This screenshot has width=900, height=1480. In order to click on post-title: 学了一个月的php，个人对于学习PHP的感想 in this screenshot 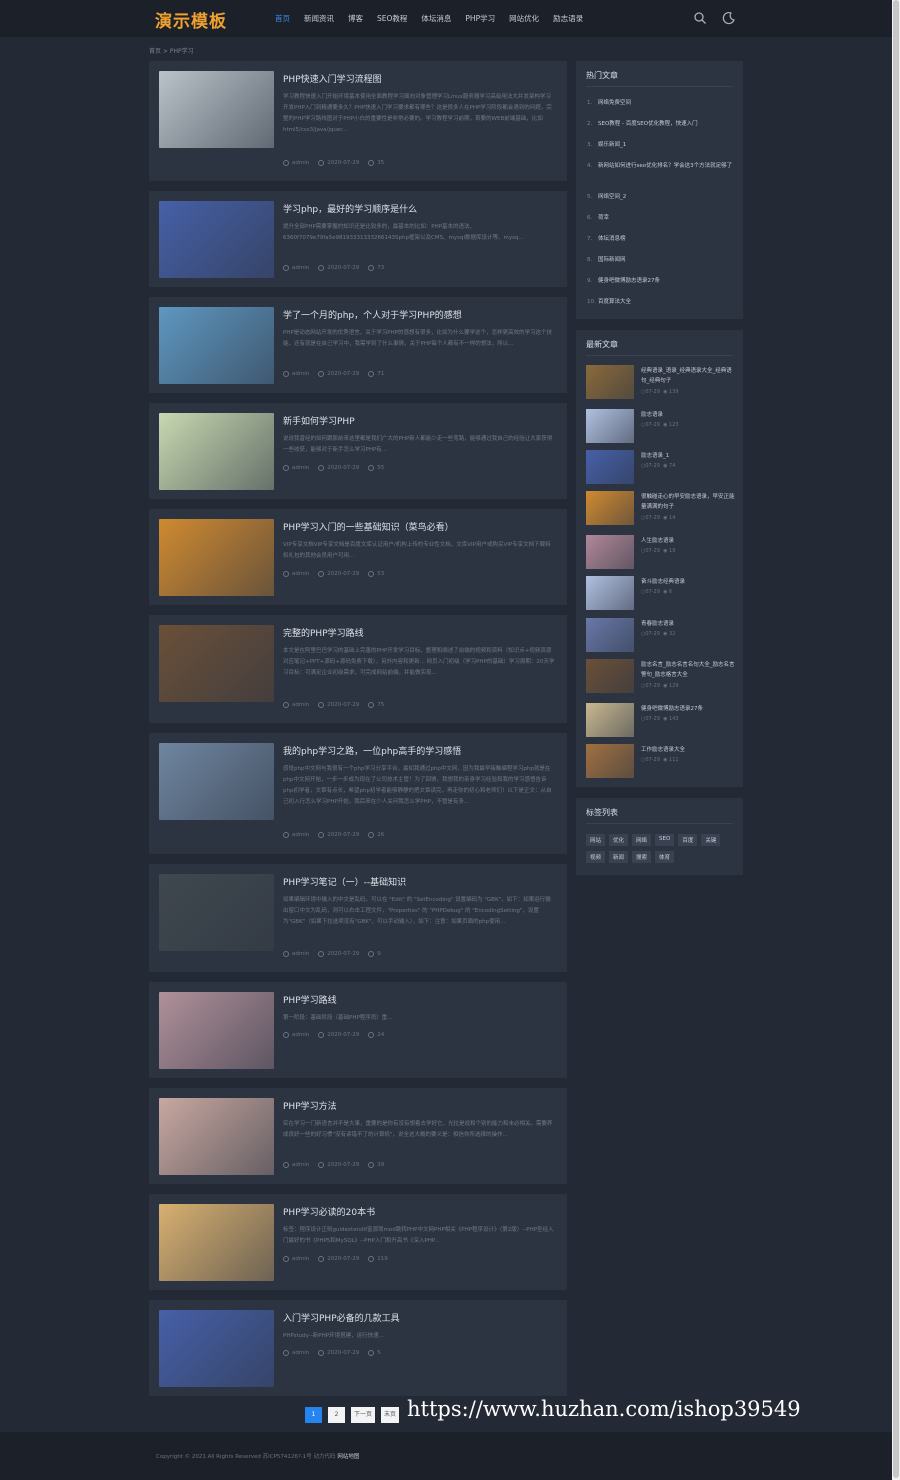, I will do `click(372, 314)`.